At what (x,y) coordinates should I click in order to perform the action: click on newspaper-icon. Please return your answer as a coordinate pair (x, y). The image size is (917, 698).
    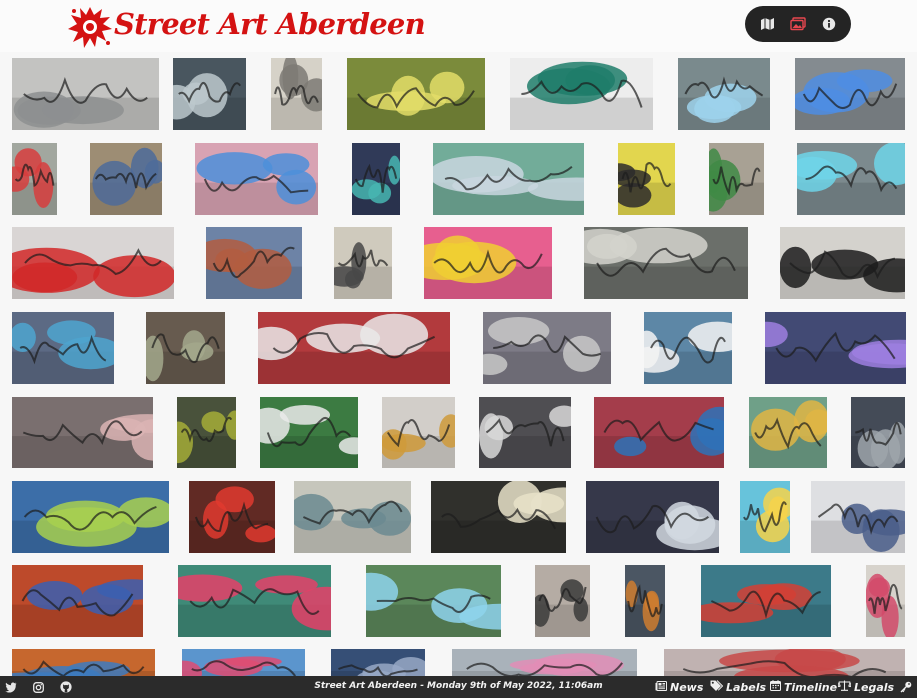
    Looking at the image, I should click on (661, 687).